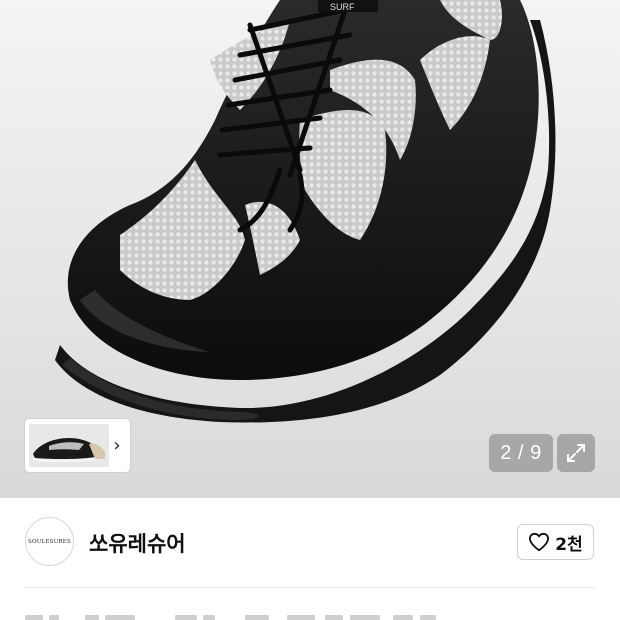 This screenshot has height=620, width=620. Describe the element at coordinates (310, 616) in the screenshot. I see `description-text-cropped` at that location.